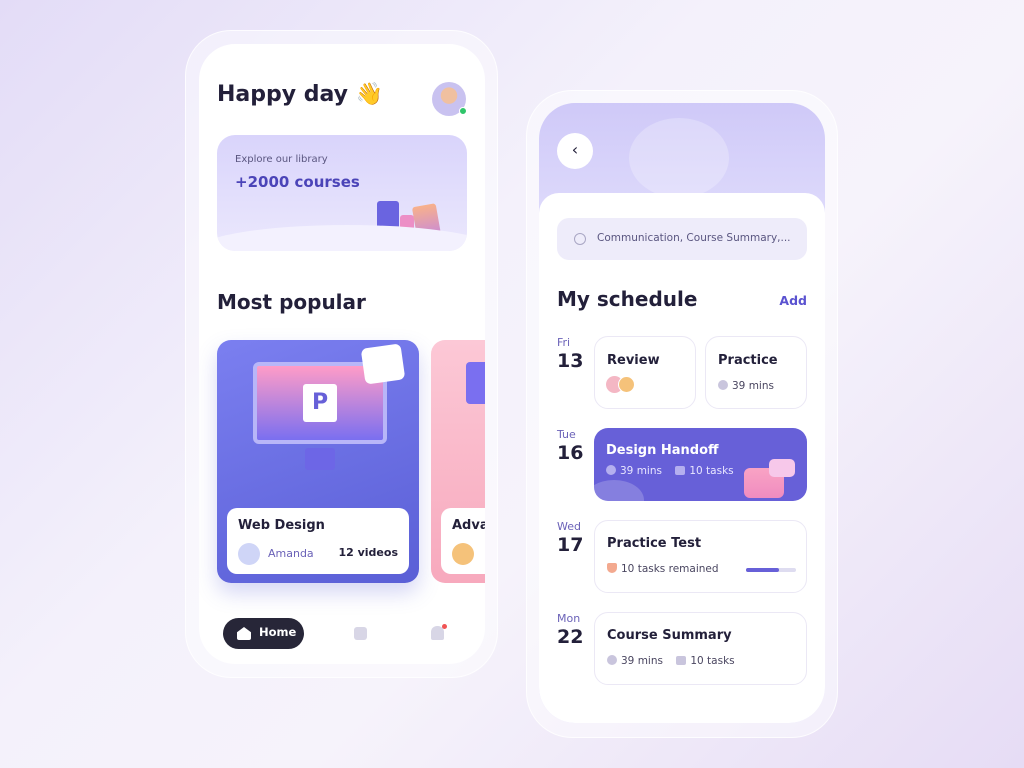 This screenshot has width=1024, height=768. Describe the element at coordinates (575, 151) in the screenshot. I see `back-button: ‹` at that location.